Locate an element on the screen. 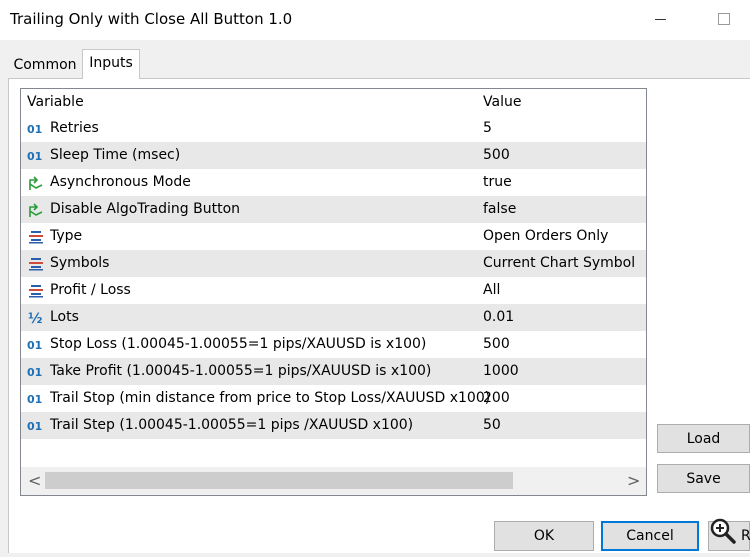  input-name: Asynchronous Mode is located at coordinates (120, 182).